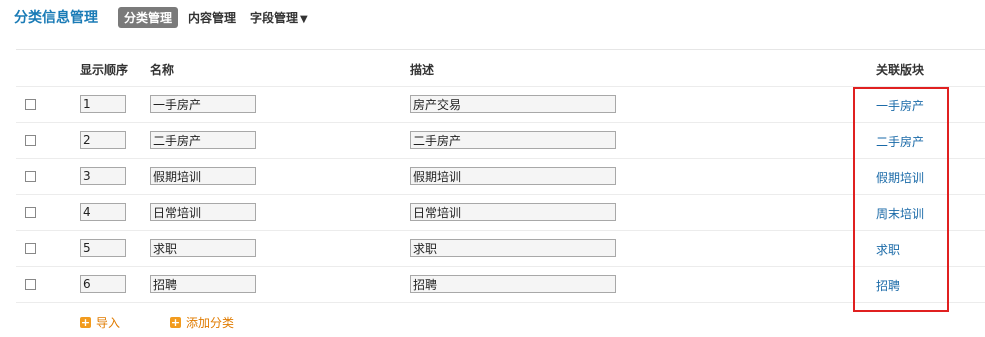 Image resolution: width=985 pixels, height=337 pixels. I want to click on table-top-divider, so click(500, 49).